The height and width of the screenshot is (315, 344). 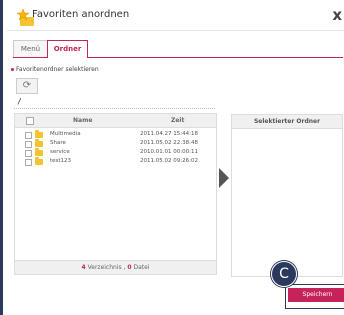 I want to click on refresh-icon: ⟳, so click(x=27, y=85).